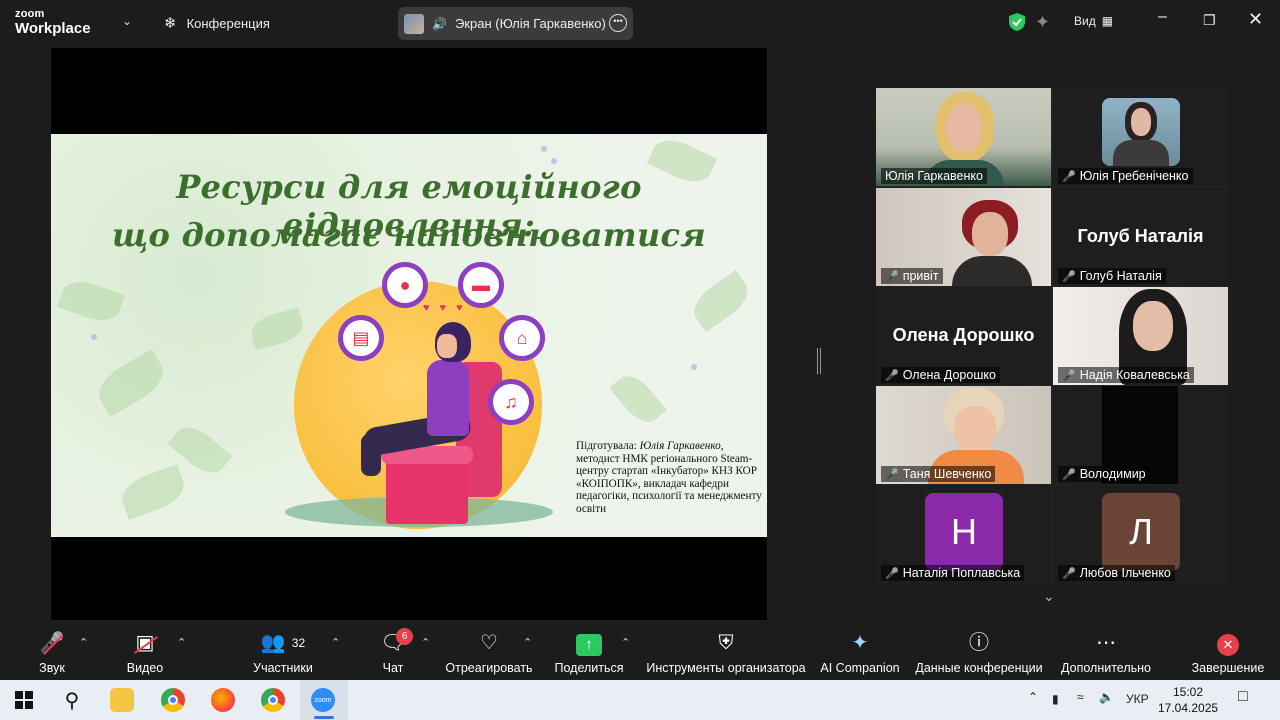 Image resolution: width=1280 pixels, height=720 pixels. I want to click on woman-body, so click(448, 398).